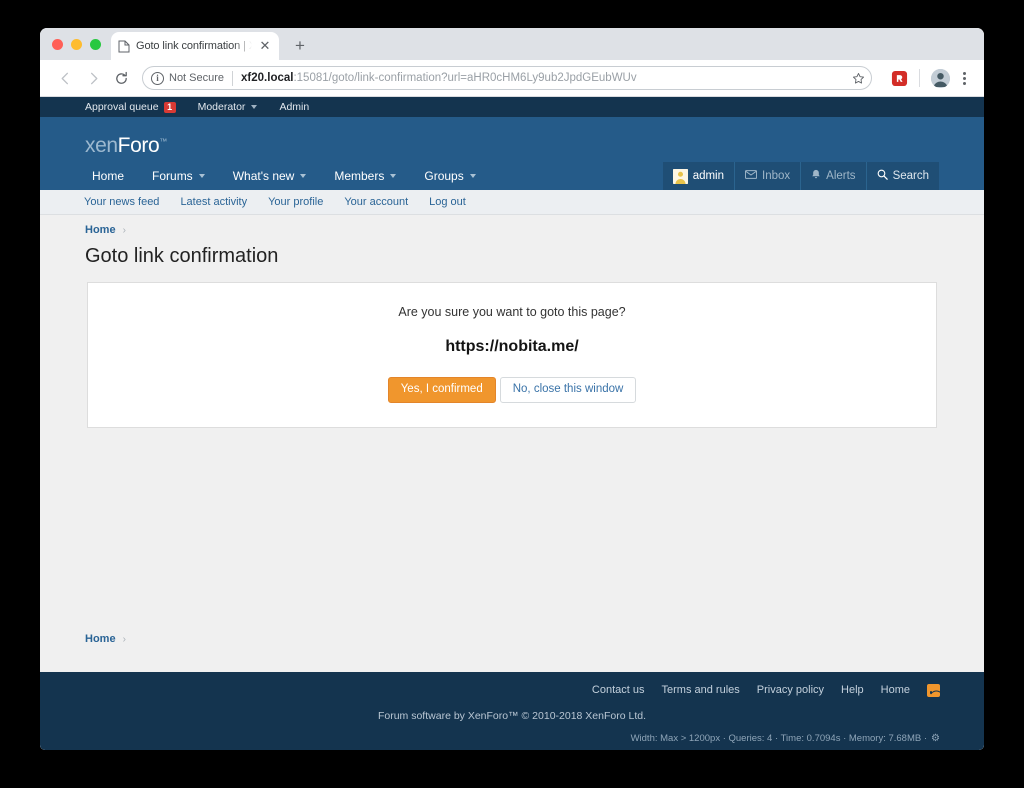  I want to click on approval-queue-badge: 1, so click(169, 107).